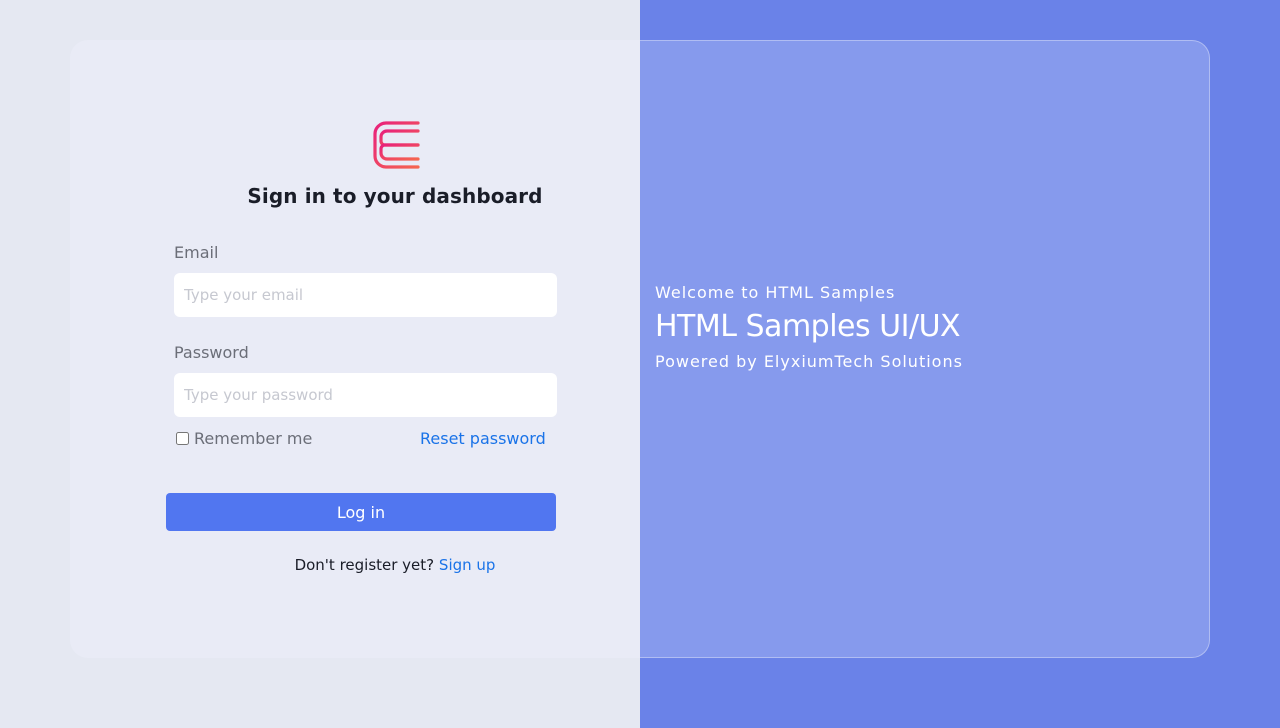 The height and width of the screenshot is (728, 1280). What do you see at coordinates (196, 252) in the screenshot?
I see `email-label: Email` at bounding box center [196, 252].